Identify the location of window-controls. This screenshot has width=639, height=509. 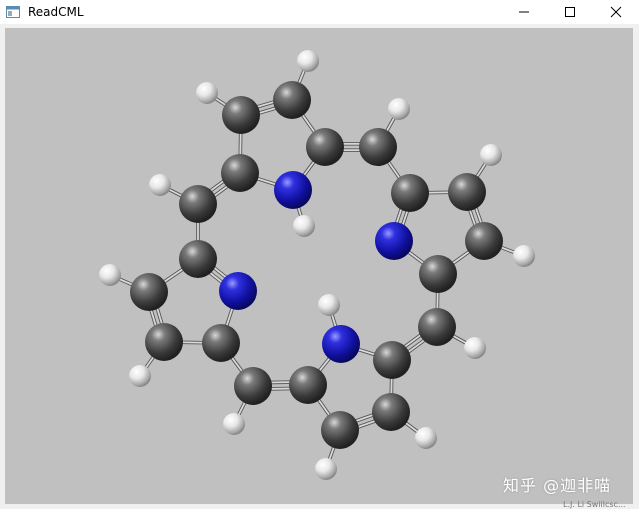
(570, 12).